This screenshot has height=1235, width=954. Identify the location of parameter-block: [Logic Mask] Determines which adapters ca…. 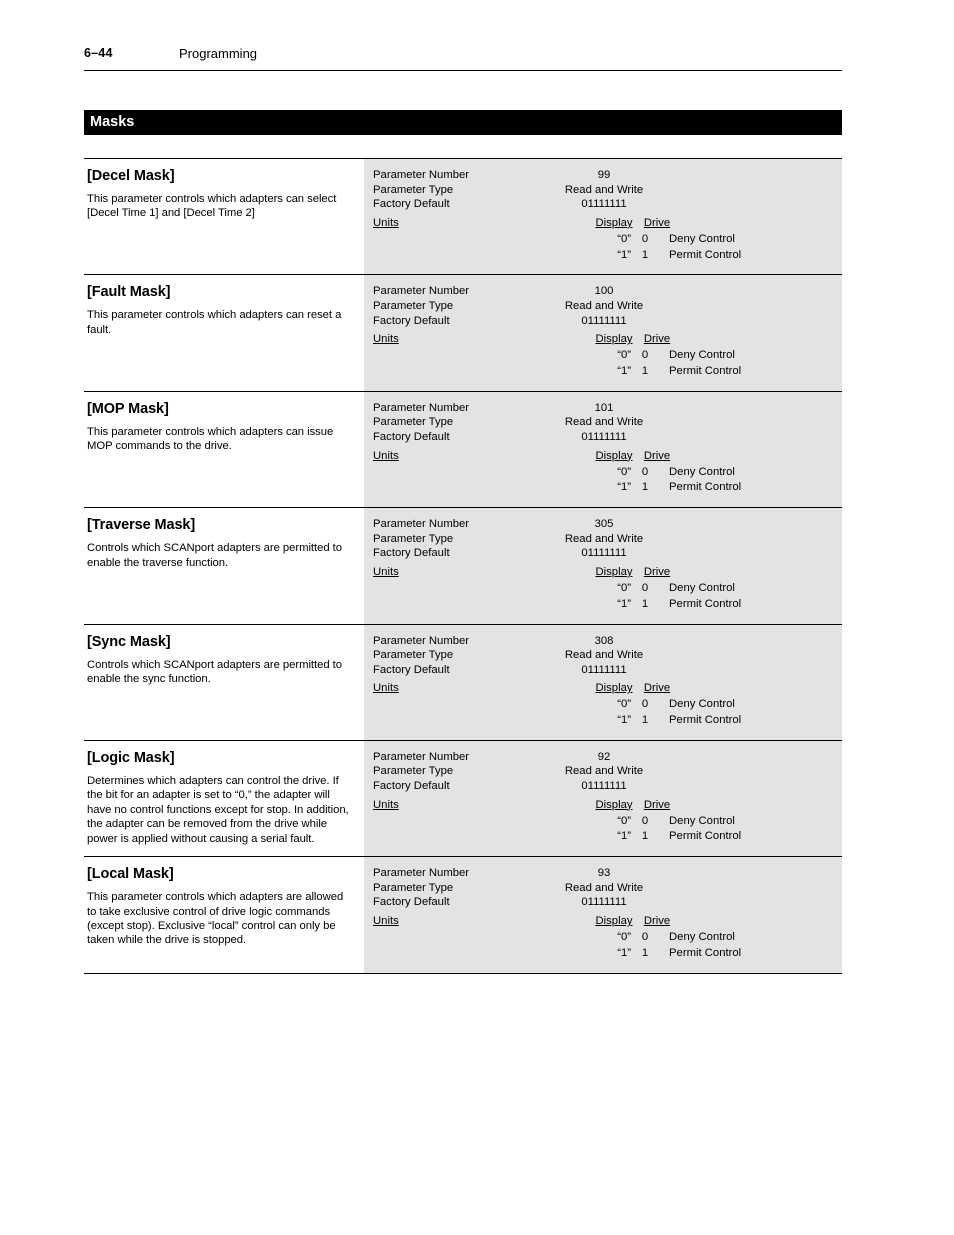
(463, 798).